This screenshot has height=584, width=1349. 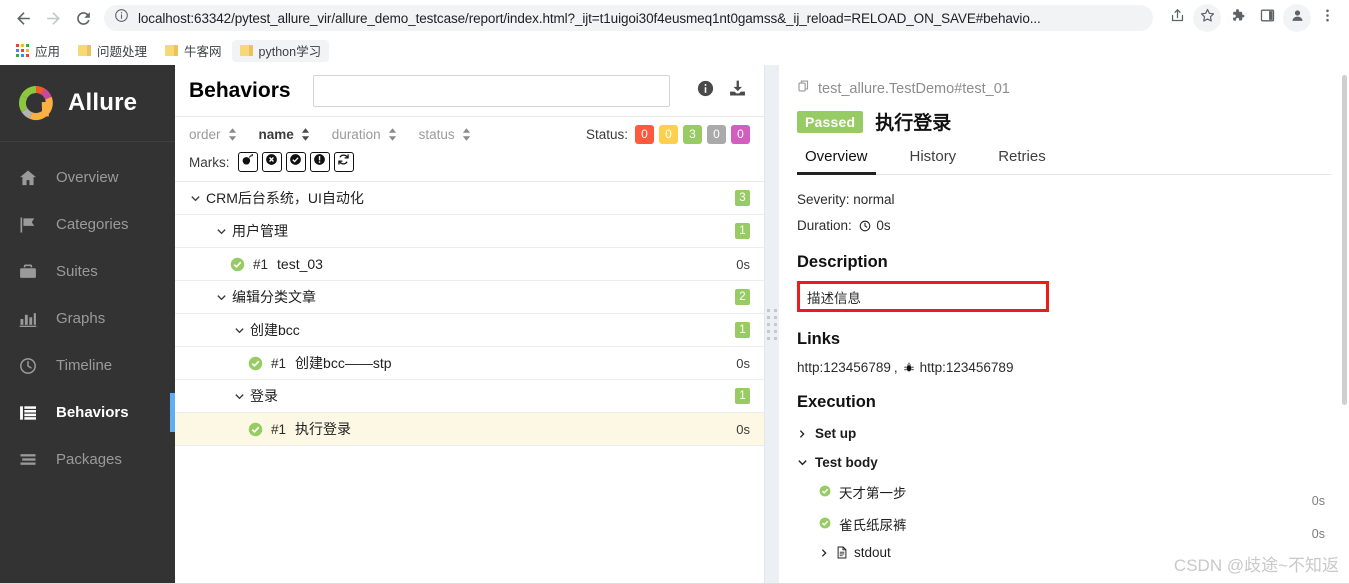 What do you see at coordinates (825, 553) in the screenshot?
I see `chevron-right-icon` at bounding box center [825, 553].